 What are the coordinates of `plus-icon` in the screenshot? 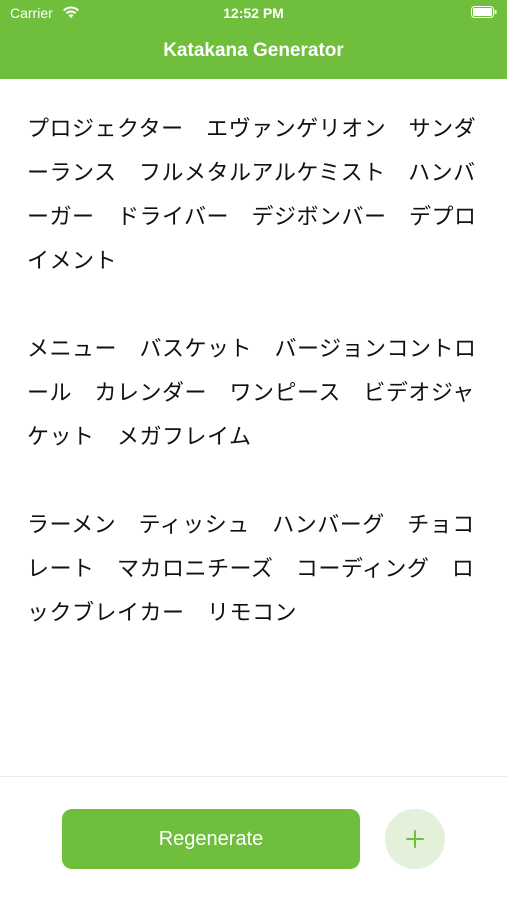 It's located at (415, 839).